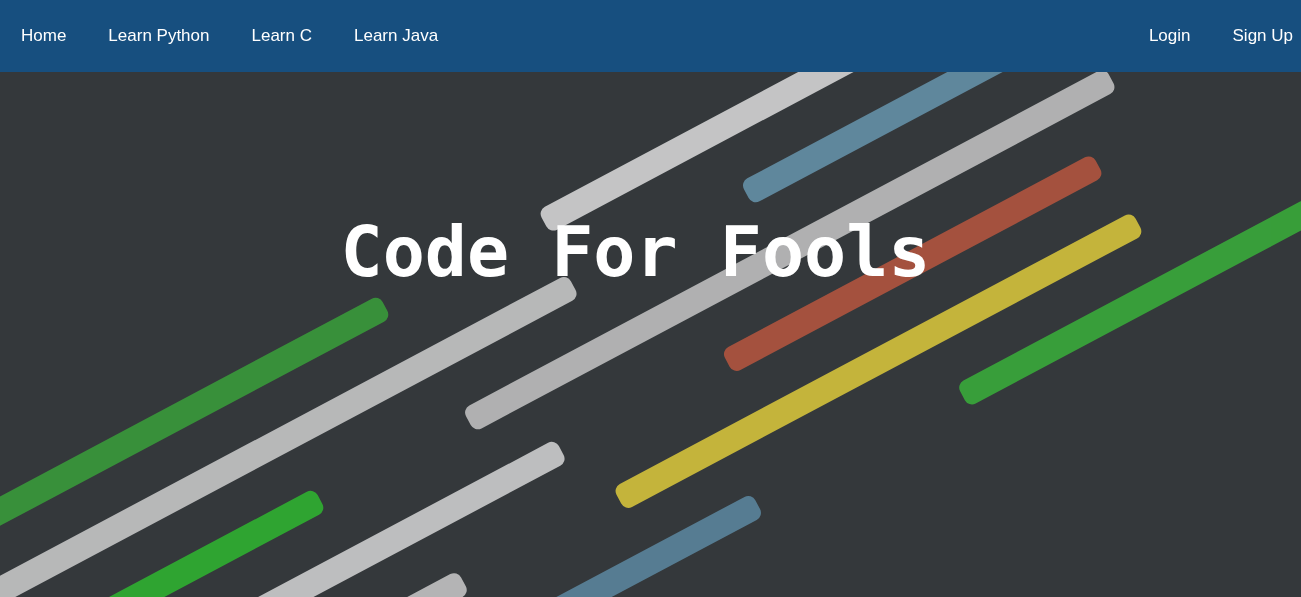 This screenshot has height=597, width=1301. Describe the element at coordinates (396, 36) in the screenshot. I see `nav-link: Learn Java` at that location.